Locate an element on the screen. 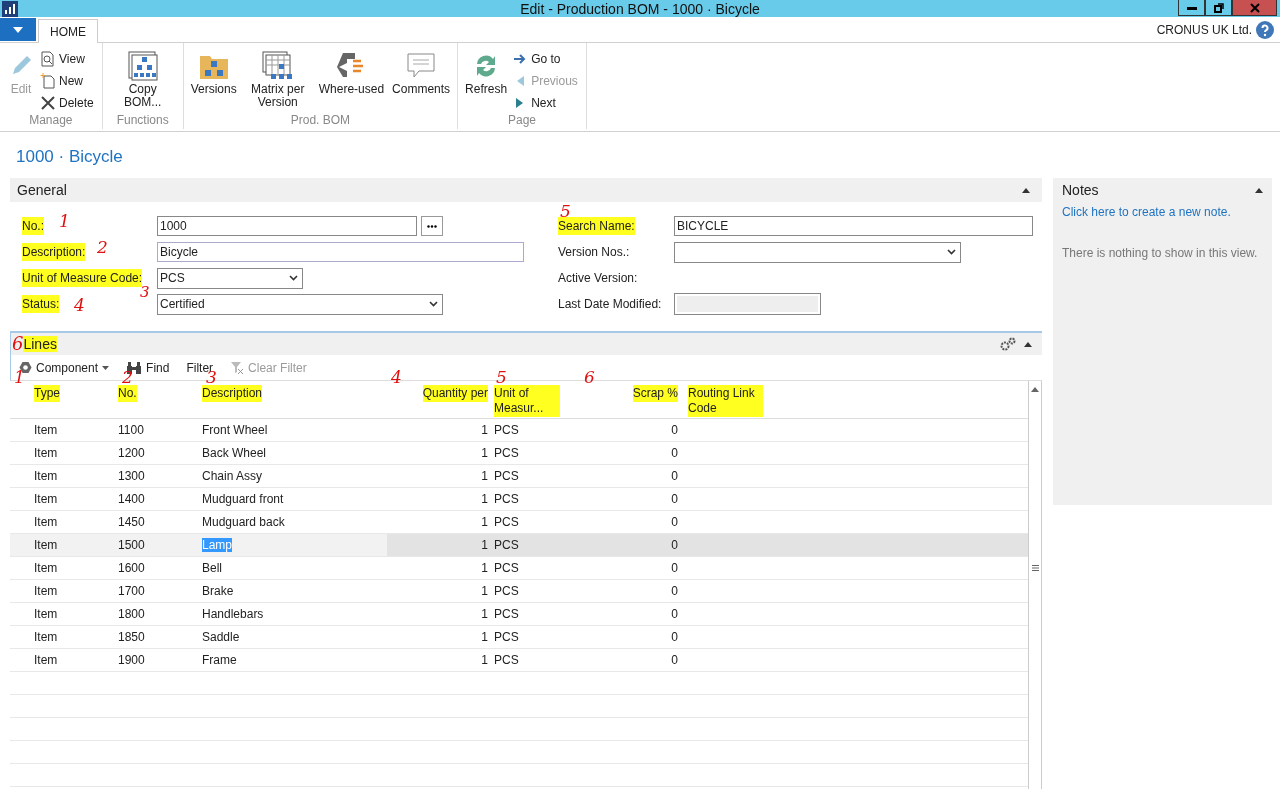 This screenshot has width=1280, height=789. ribbon-group-label: Functions is located at coordinates (142, 120).